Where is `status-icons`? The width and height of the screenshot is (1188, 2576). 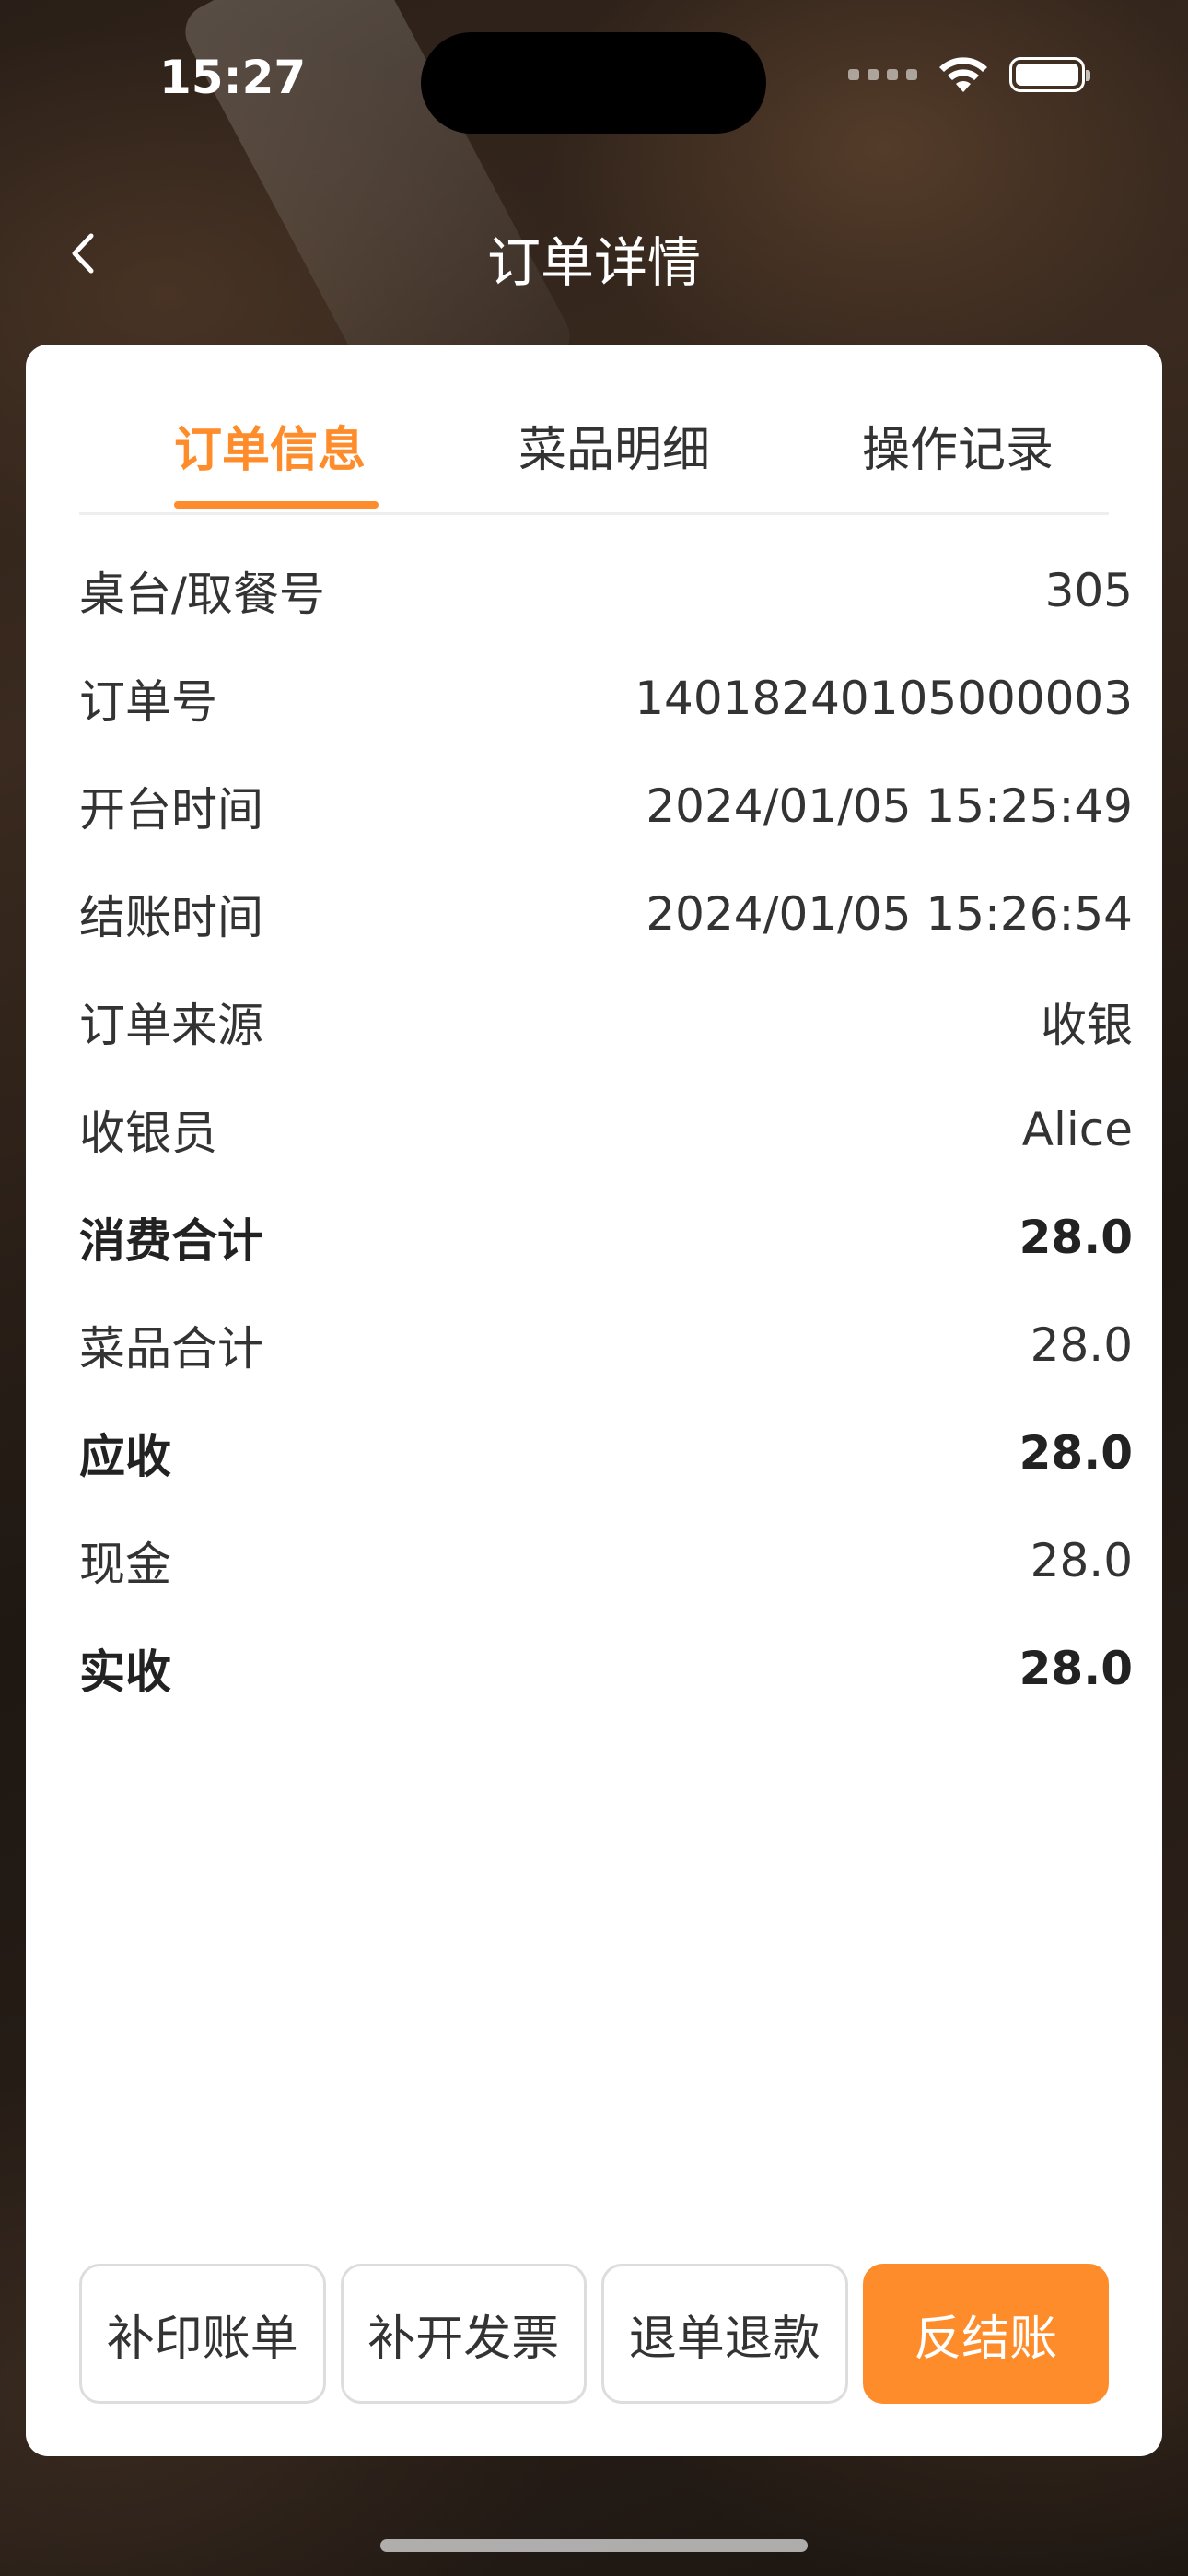 status-icons is located at coordinates (969, 74).